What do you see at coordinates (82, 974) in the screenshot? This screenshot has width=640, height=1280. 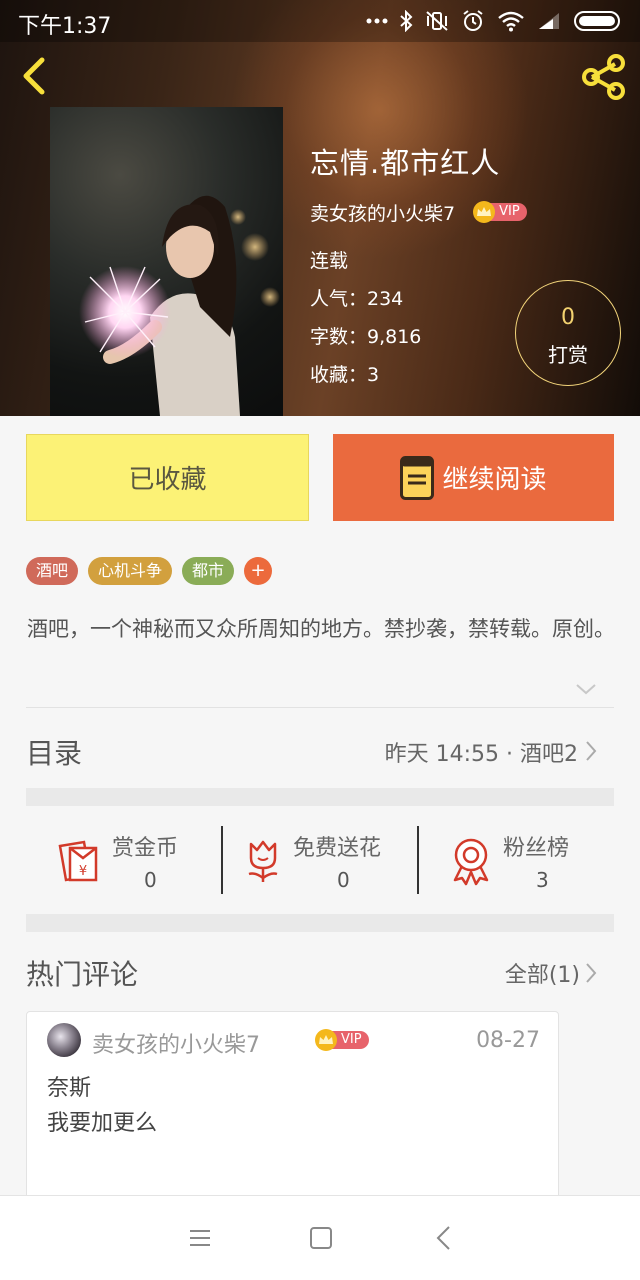 I see `hot-comments-title: 热门评论` at bounding box center [82, 974].